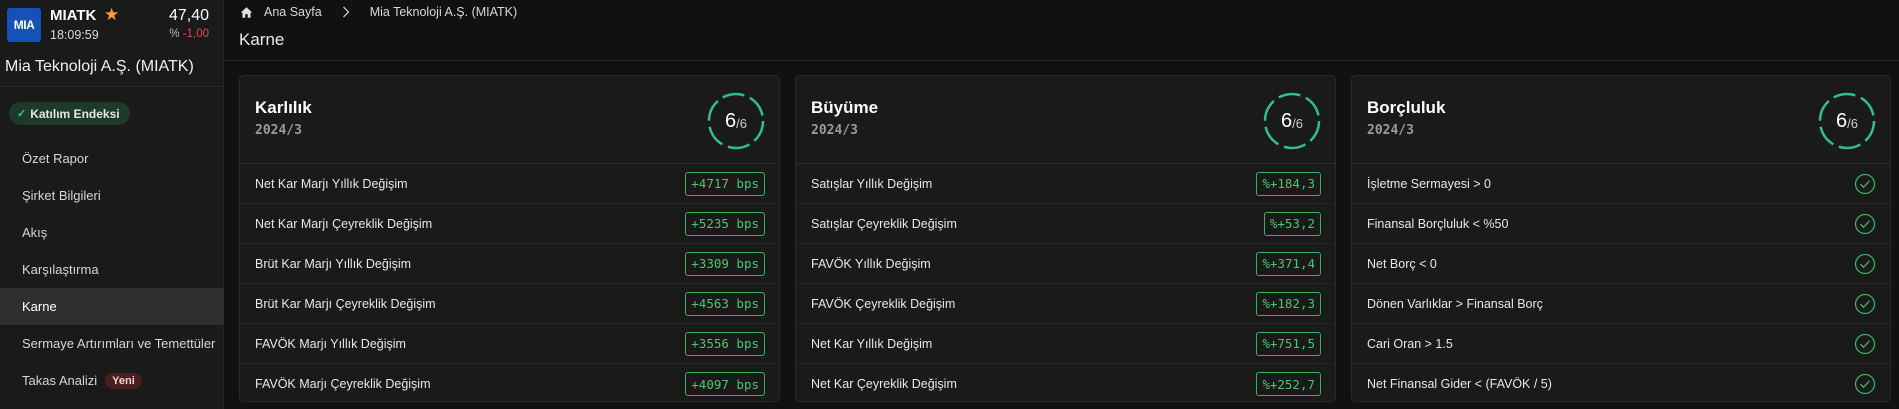 The image size is (1899, 409). What do you see at coordinates (1406, 107) in the screenshot?
I see `card-title: Borçluluk` at bounding box center [1406, 107].